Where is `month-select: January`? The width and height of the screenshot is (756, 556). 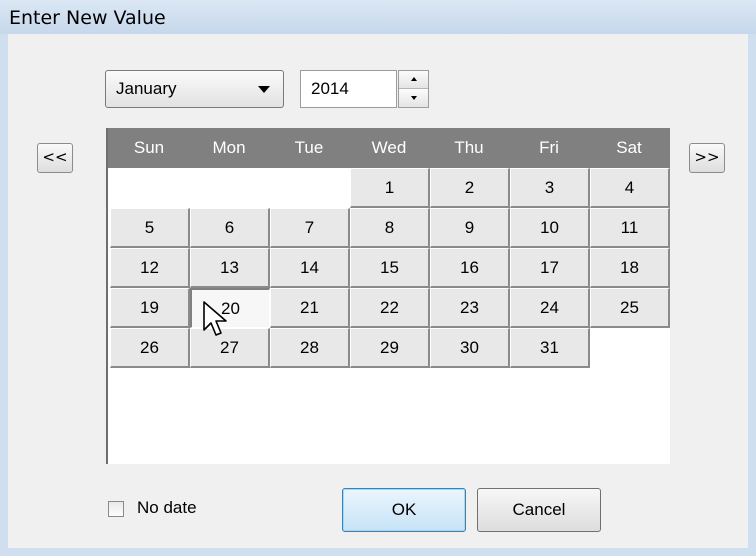
month-select: January is located at coordinates (194, 89).